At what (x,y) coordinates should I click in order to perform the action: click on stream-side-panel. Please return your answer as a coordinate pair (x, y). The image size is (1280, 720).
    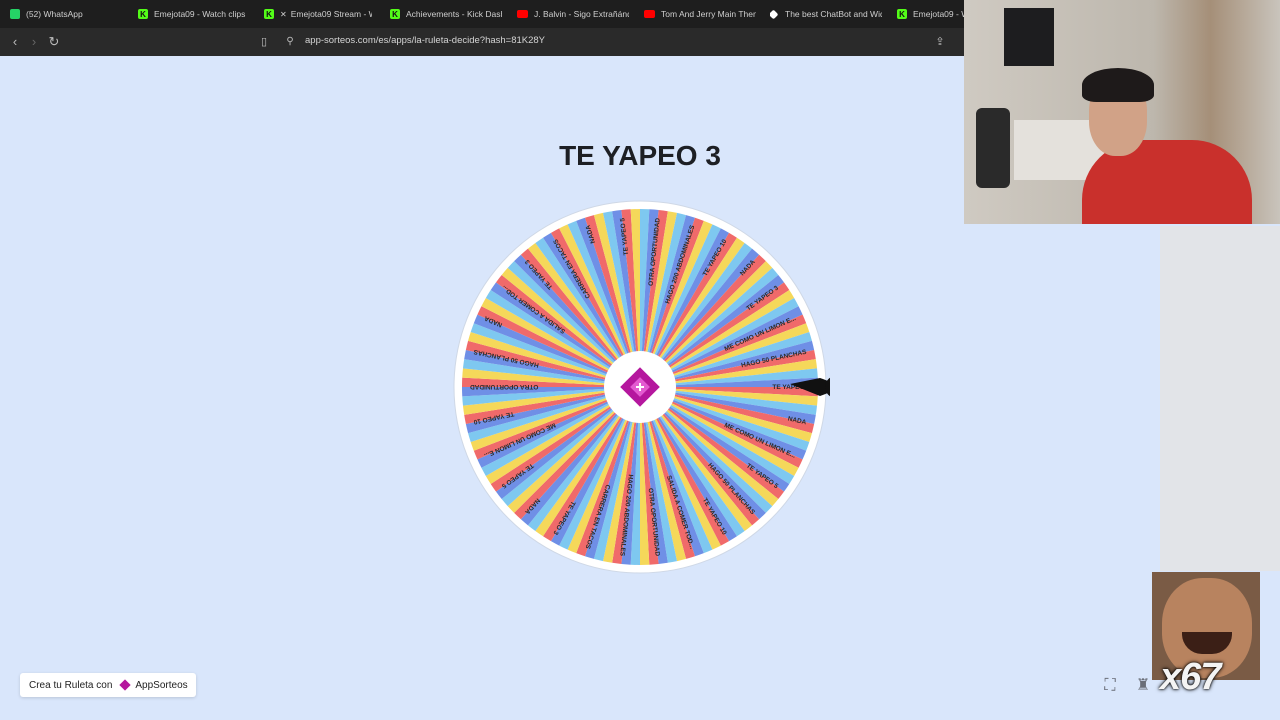
    Looking at the image, I should click on (1220, 398).